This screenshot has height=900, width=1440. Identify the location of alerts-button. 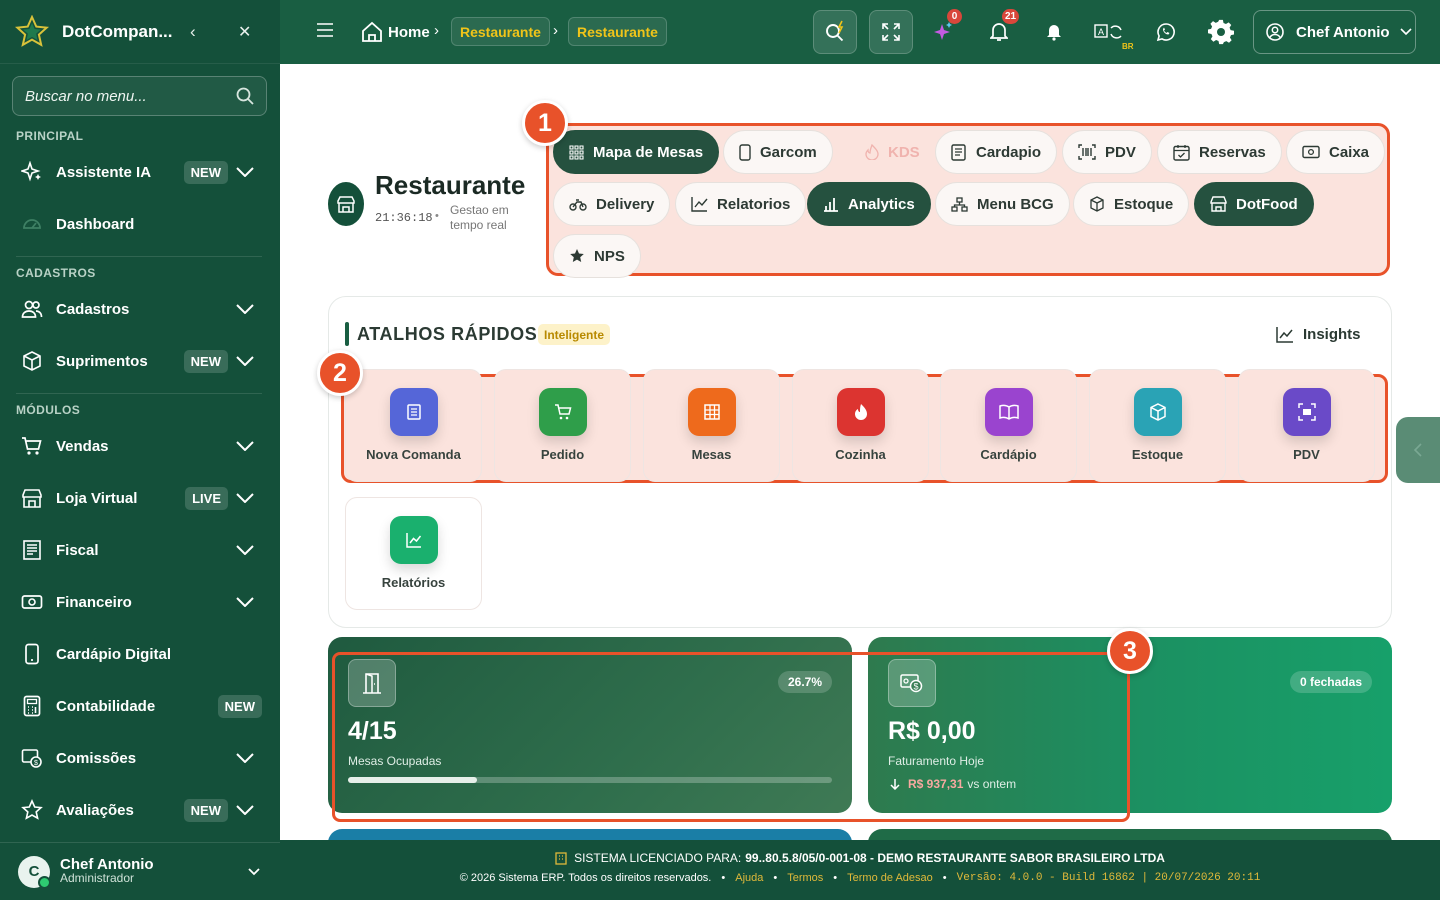
(1054, 32).